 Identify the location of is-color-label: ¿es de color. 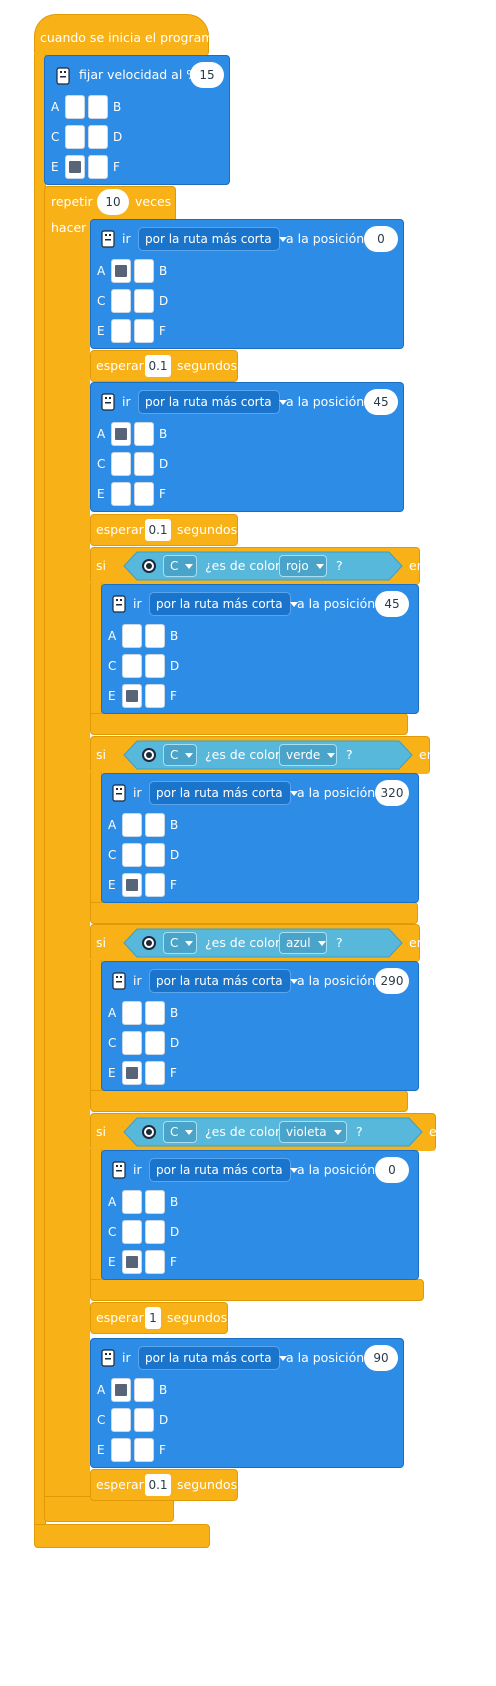
(243, 754).